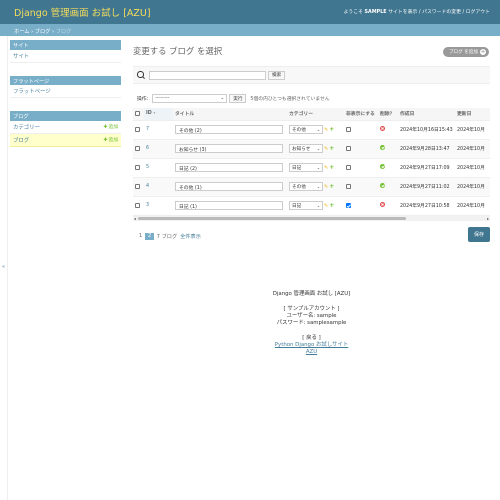  Describe the element at coordinates (143, 99) in the screenshot. I see `action-label: 操作:` at that location.